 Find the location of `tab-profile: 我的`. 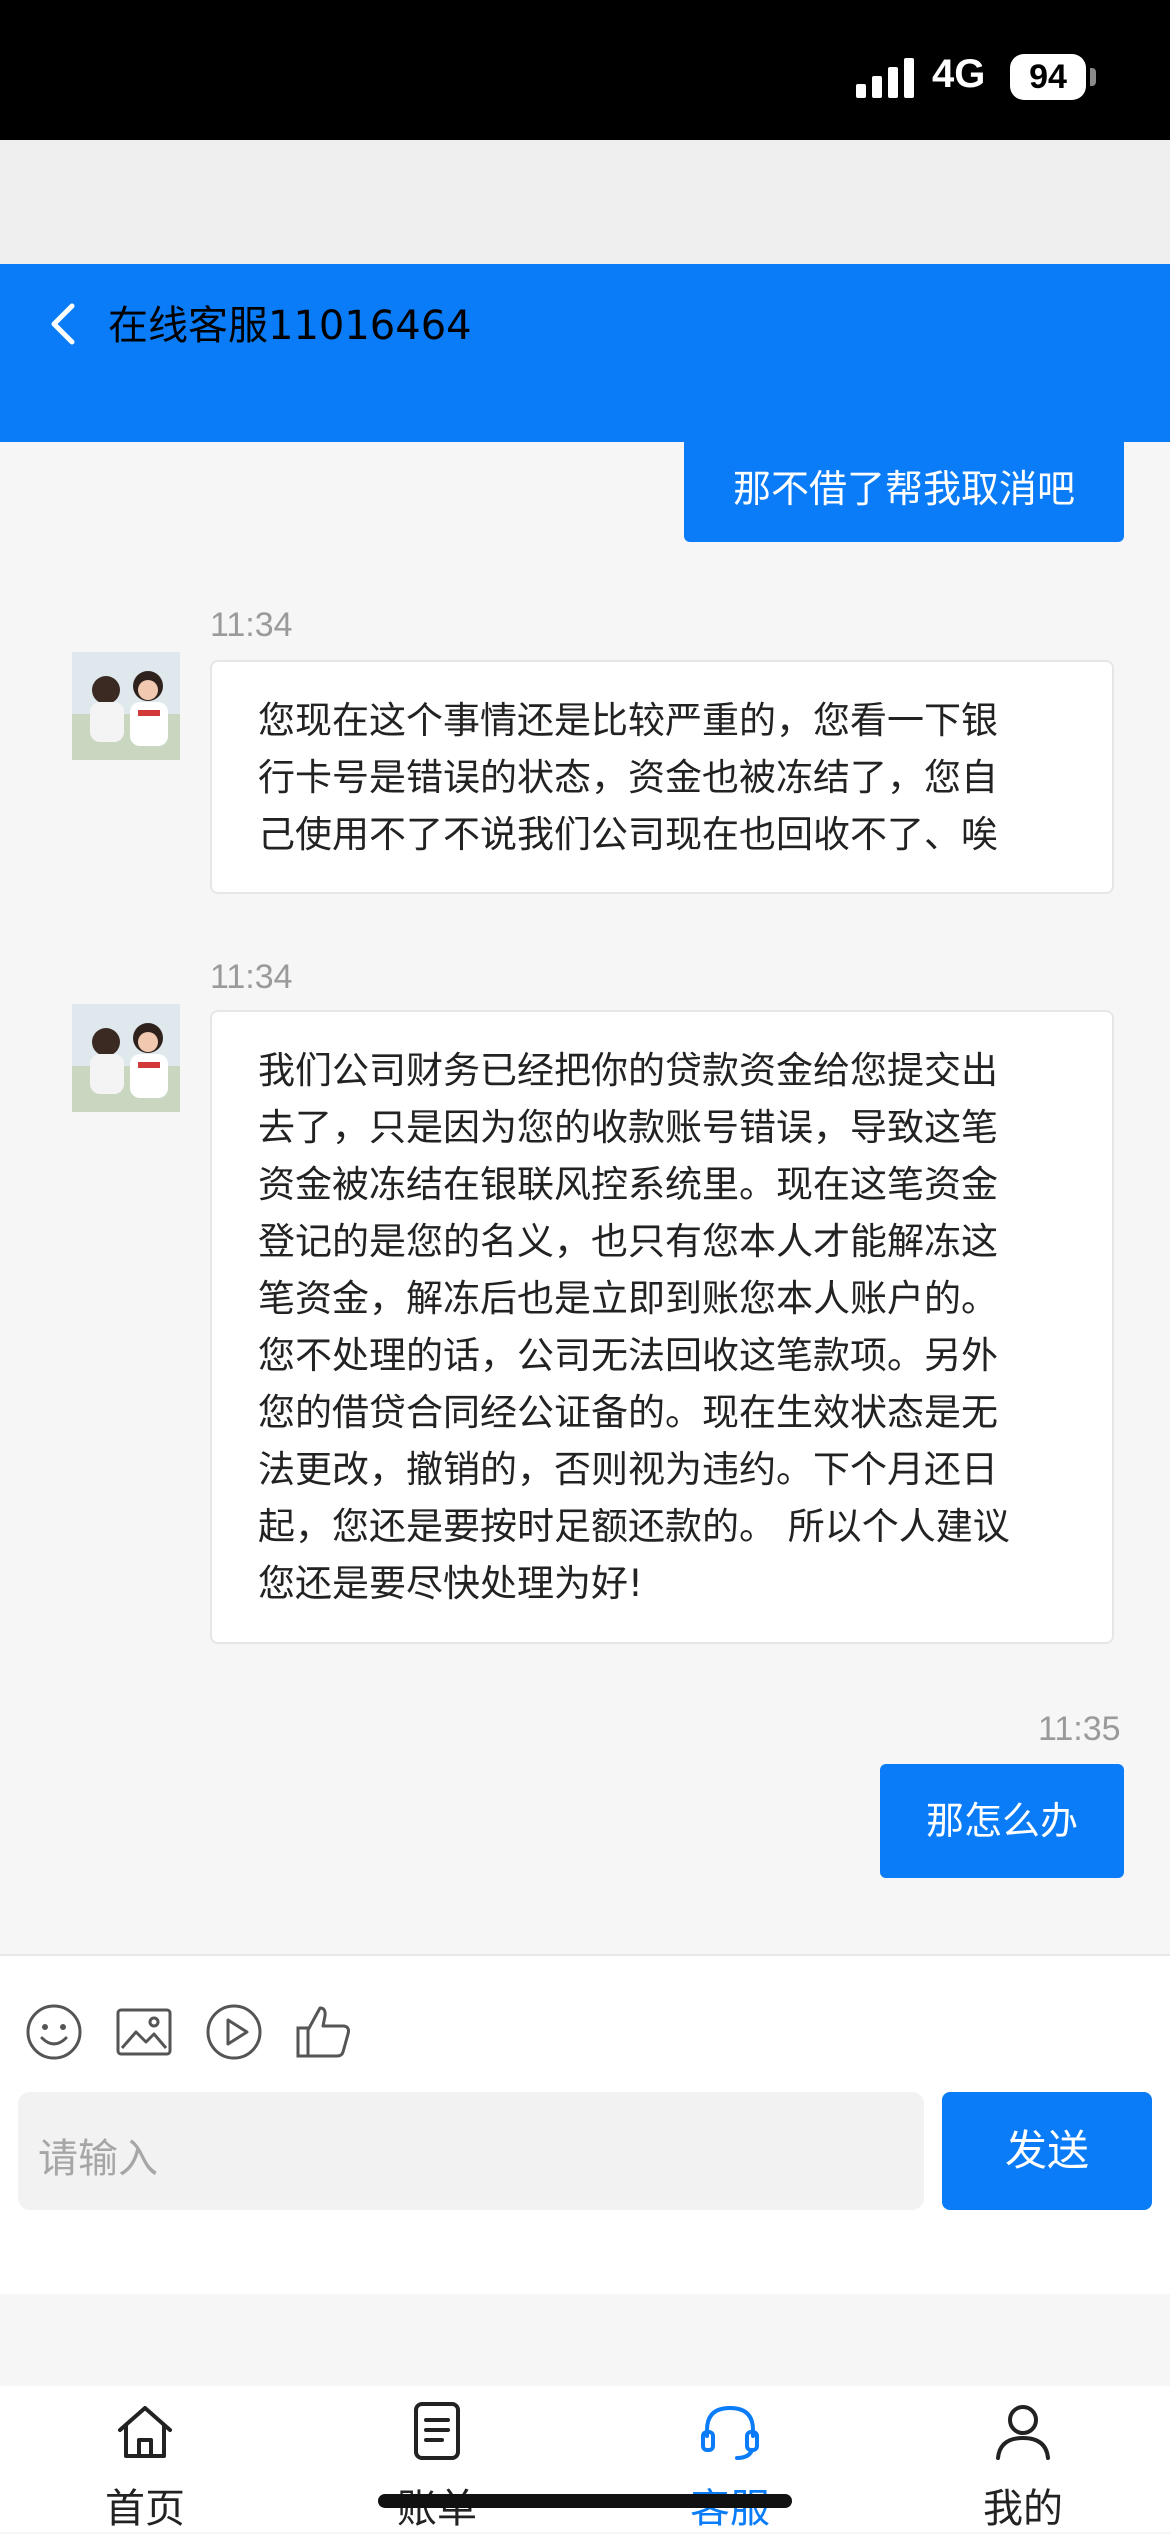

tab-profile: 我的 is located at coordinates (1023, 2459).